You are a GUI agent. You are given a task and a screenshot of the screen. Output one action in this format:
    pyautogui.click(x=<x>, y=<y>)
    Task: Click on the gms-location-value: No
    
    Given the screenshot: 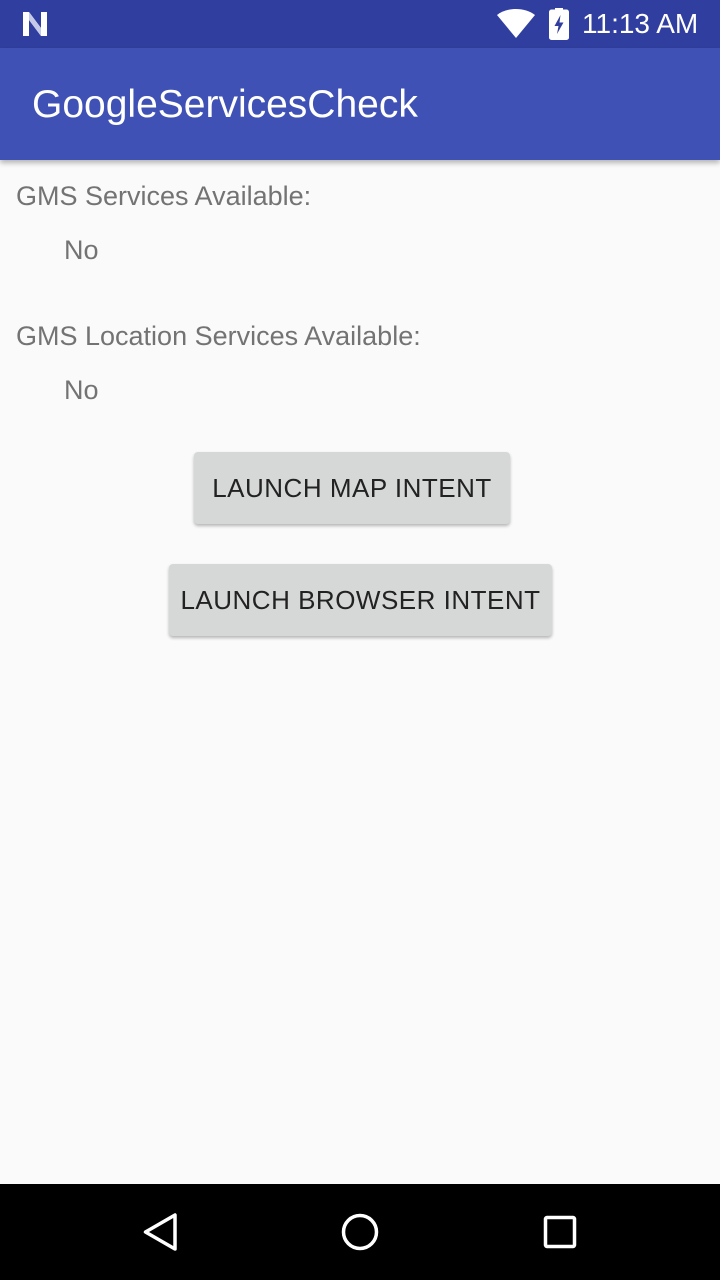 What is the action you would take?
    pyautogui.click(x=81, y=390)
    